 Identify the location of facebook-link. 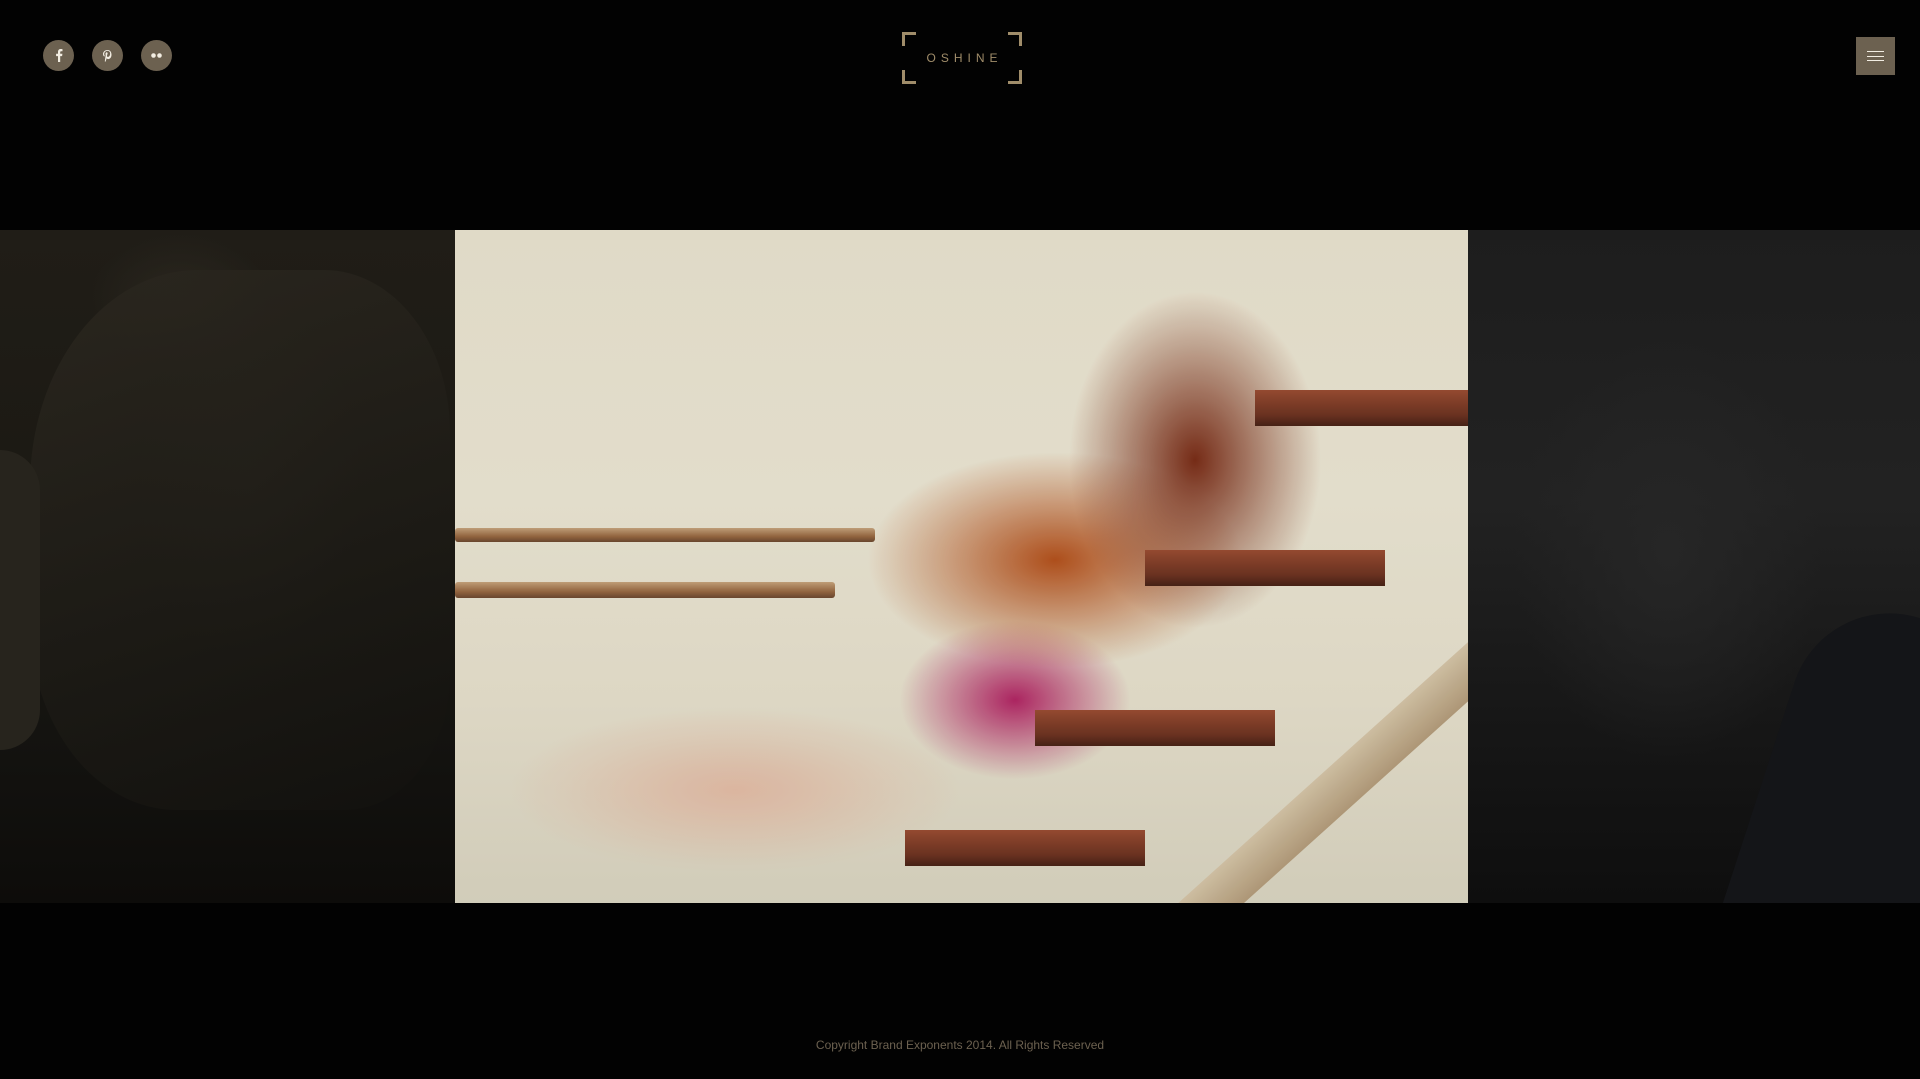
(58, 55).